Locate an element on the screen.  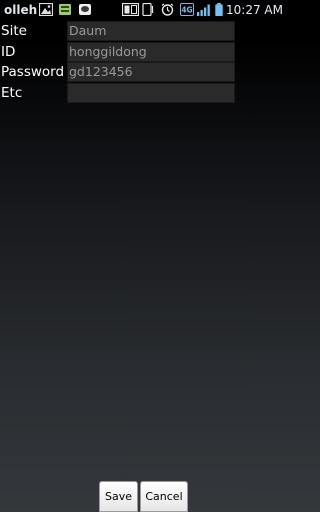
chat-icon is located at coordinates (85, 9).